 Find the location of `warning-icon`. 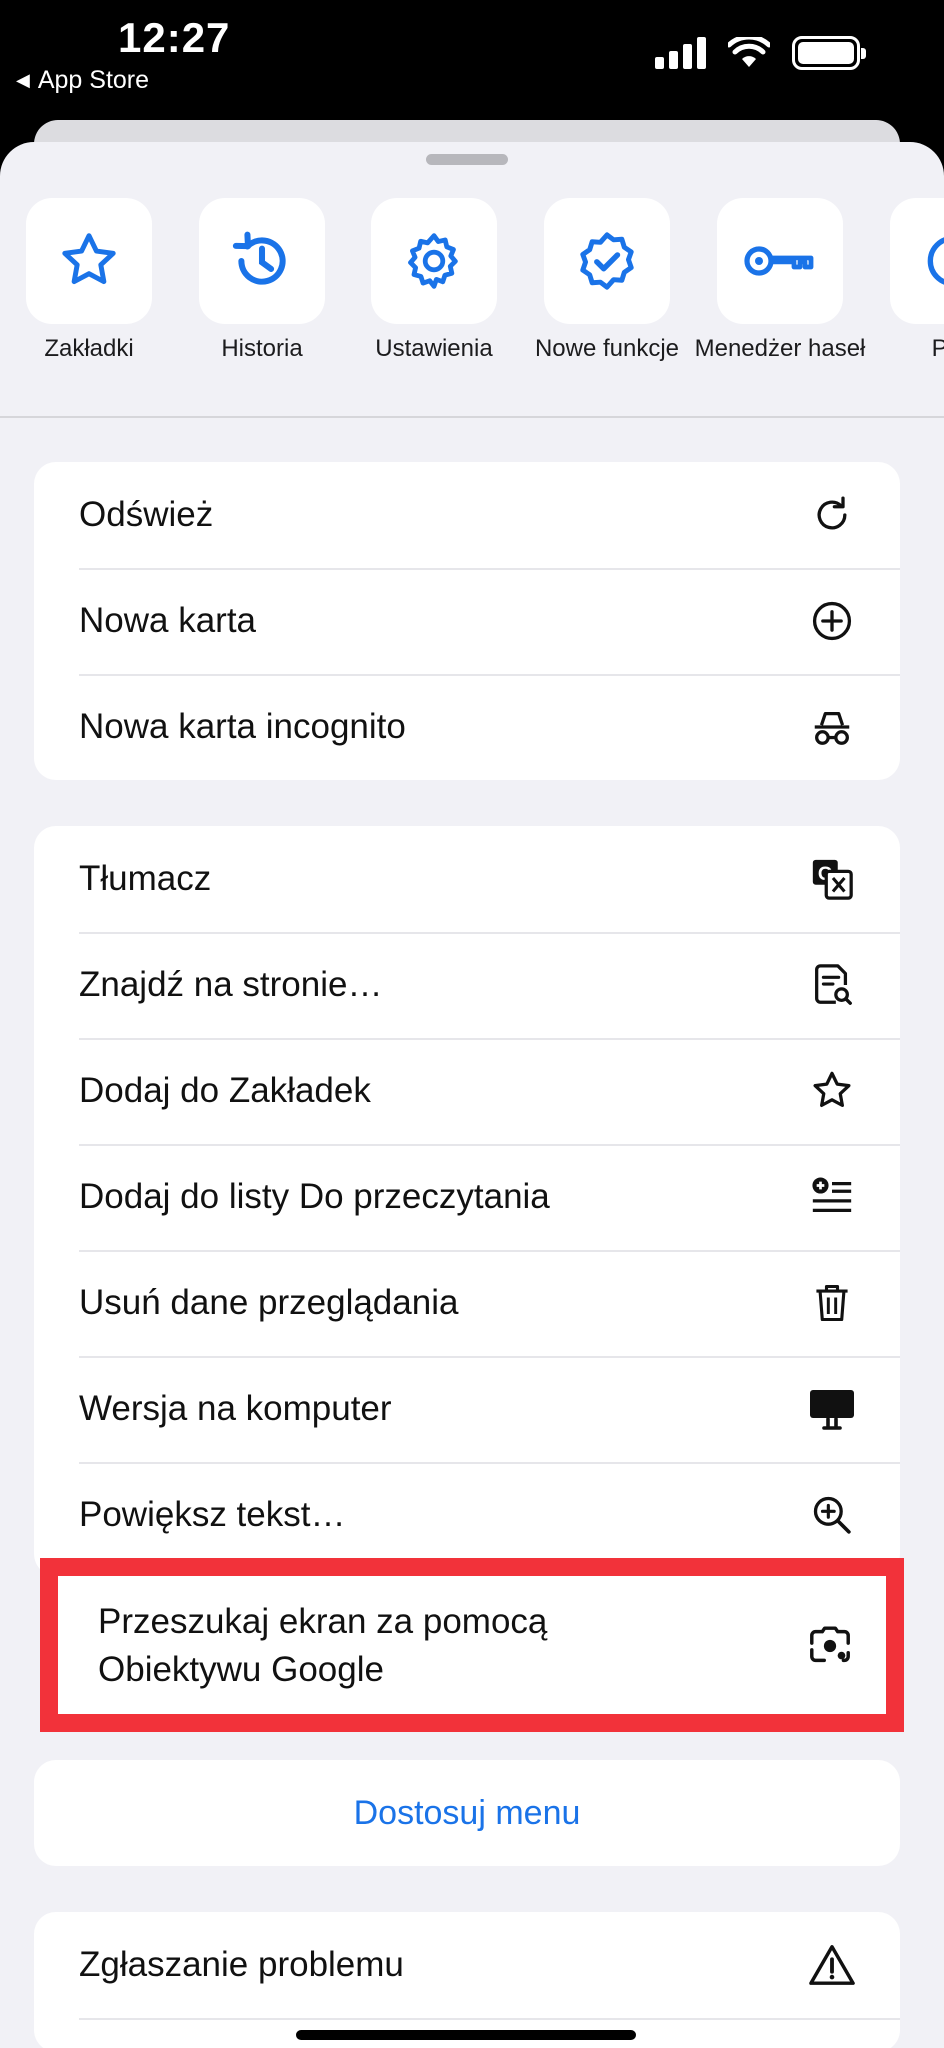

warning-icon is located at coordinates (832, 1965).